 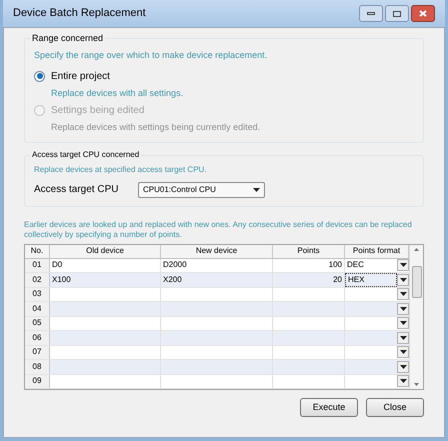 What do you see at coordinates (217, 265) in the screenshot?
I see `table-cell: D2000` at bounding box center [217, 265].